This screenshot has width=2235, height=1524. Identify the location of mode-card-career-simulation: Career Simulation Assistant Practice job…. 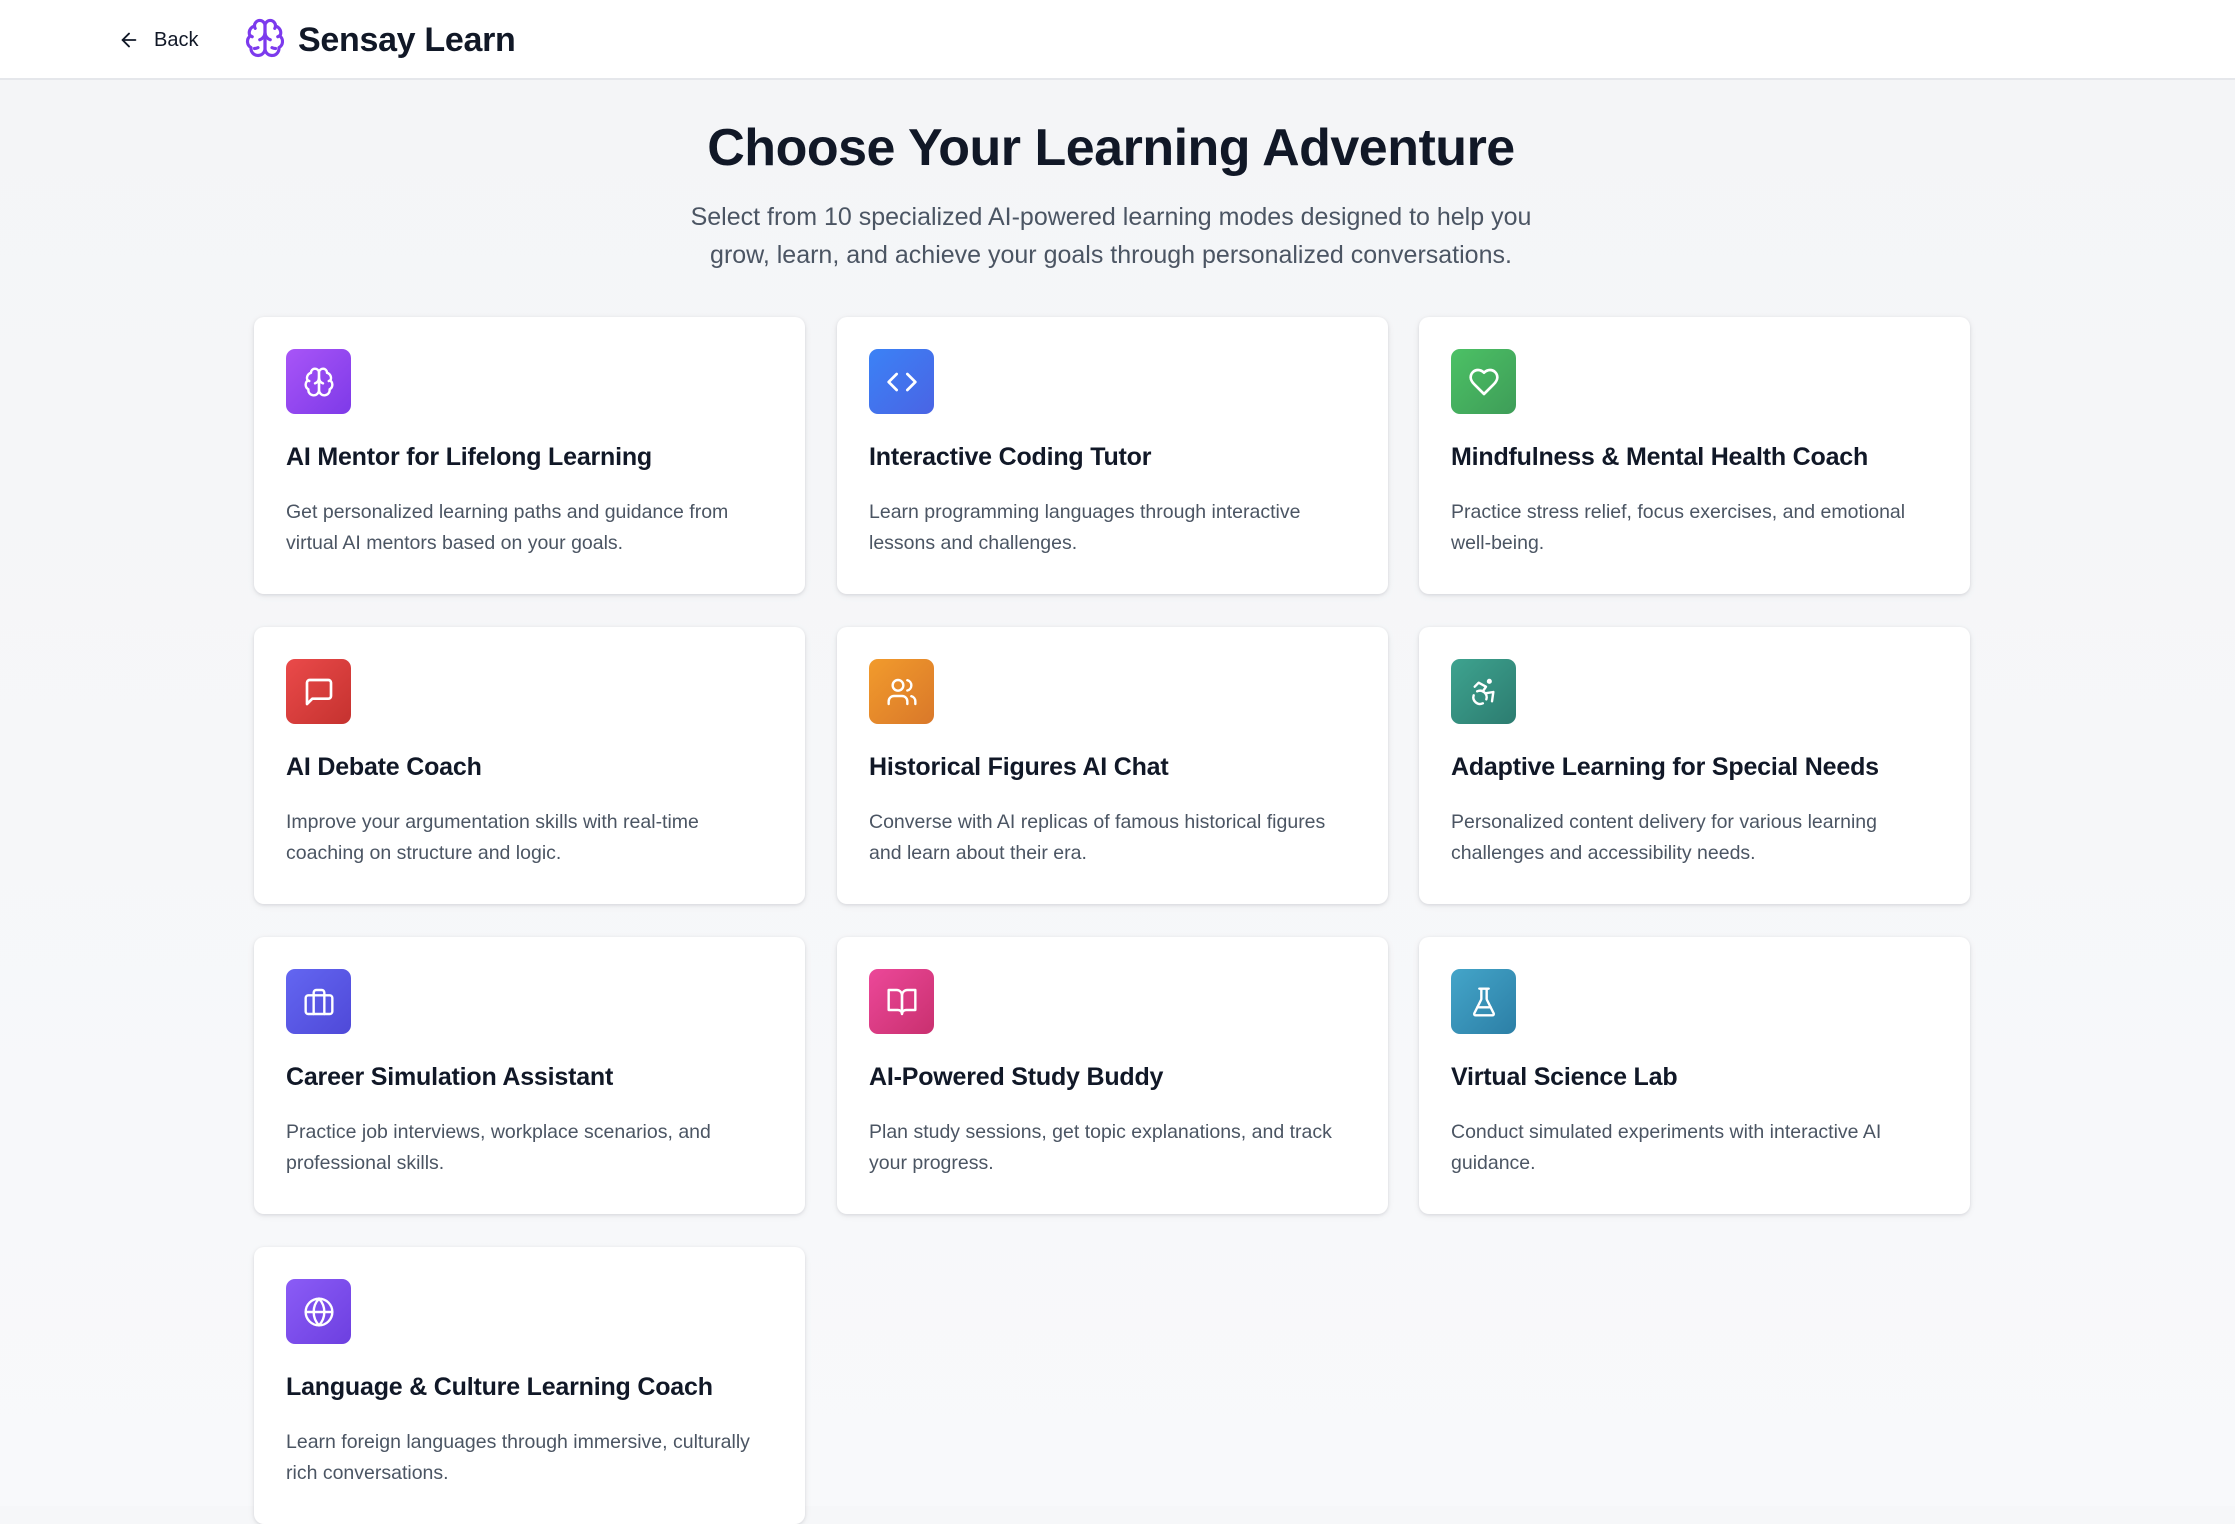
(529, 1075).